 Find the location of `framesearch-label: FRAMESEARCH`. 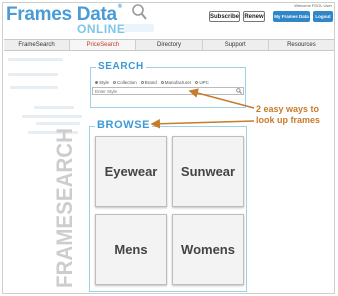

framesearch-label: FRAMESEARCH is located at coordinates (64, 208).